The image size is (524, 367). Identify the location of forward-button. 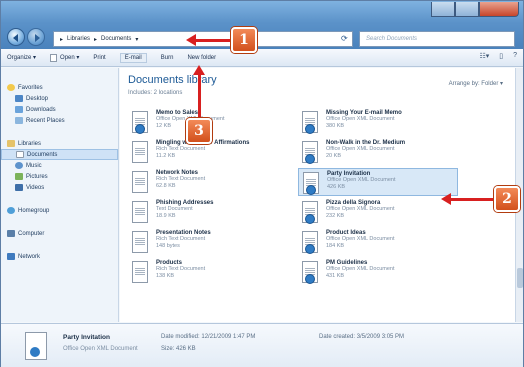
(36, 37).